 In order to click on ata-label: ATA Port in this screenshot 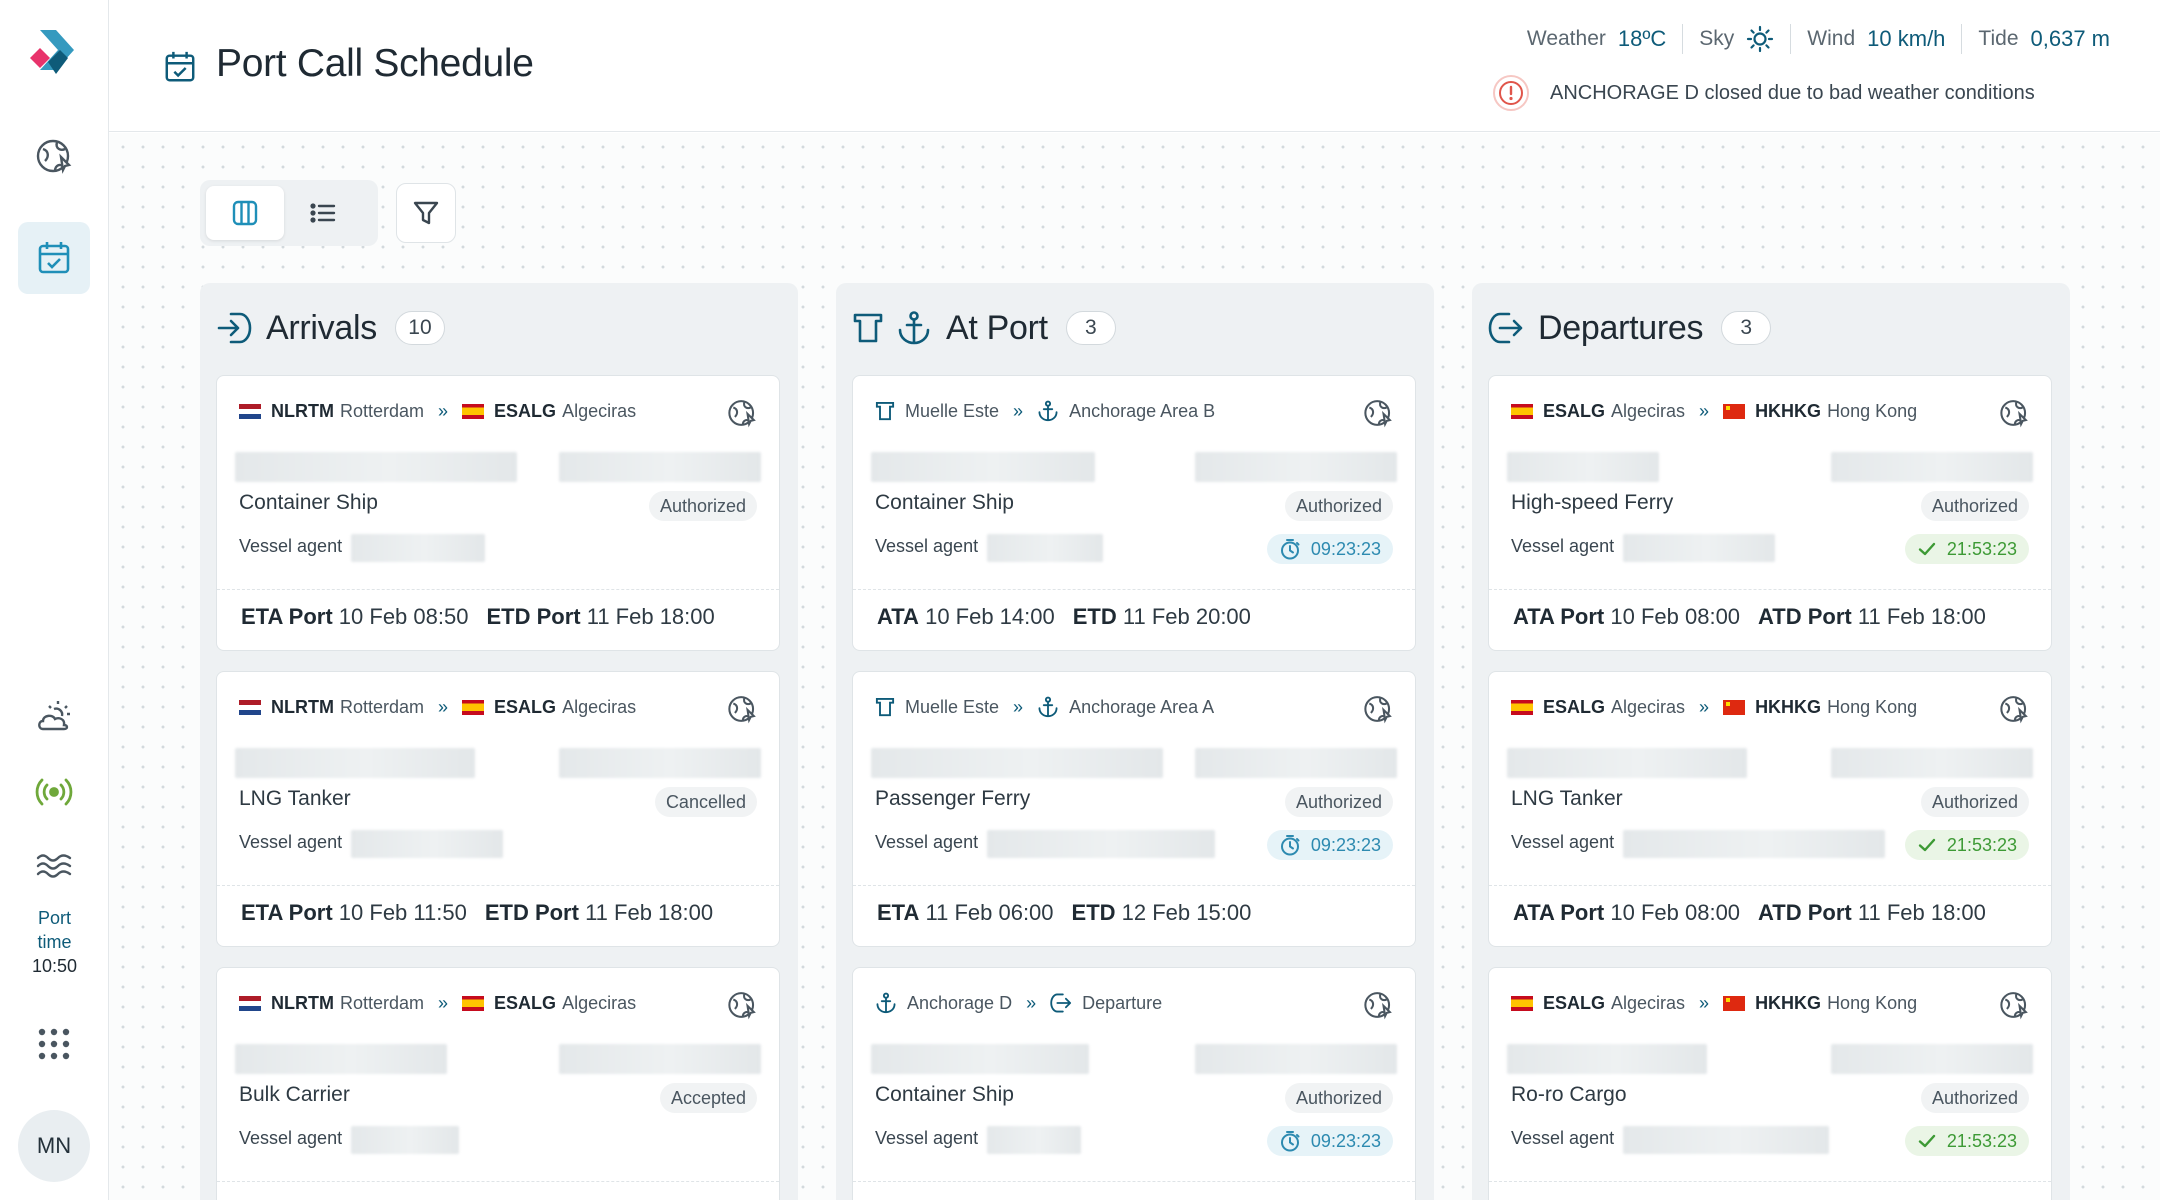, I will do `click(1559, 616)`.